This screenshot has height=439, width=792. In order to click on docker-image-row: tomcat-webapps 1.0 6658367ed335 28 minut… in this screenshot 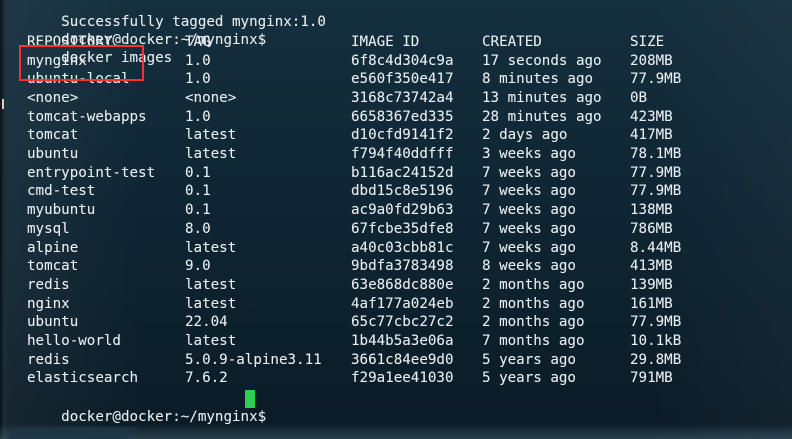, I will do `click(350, 117)`.